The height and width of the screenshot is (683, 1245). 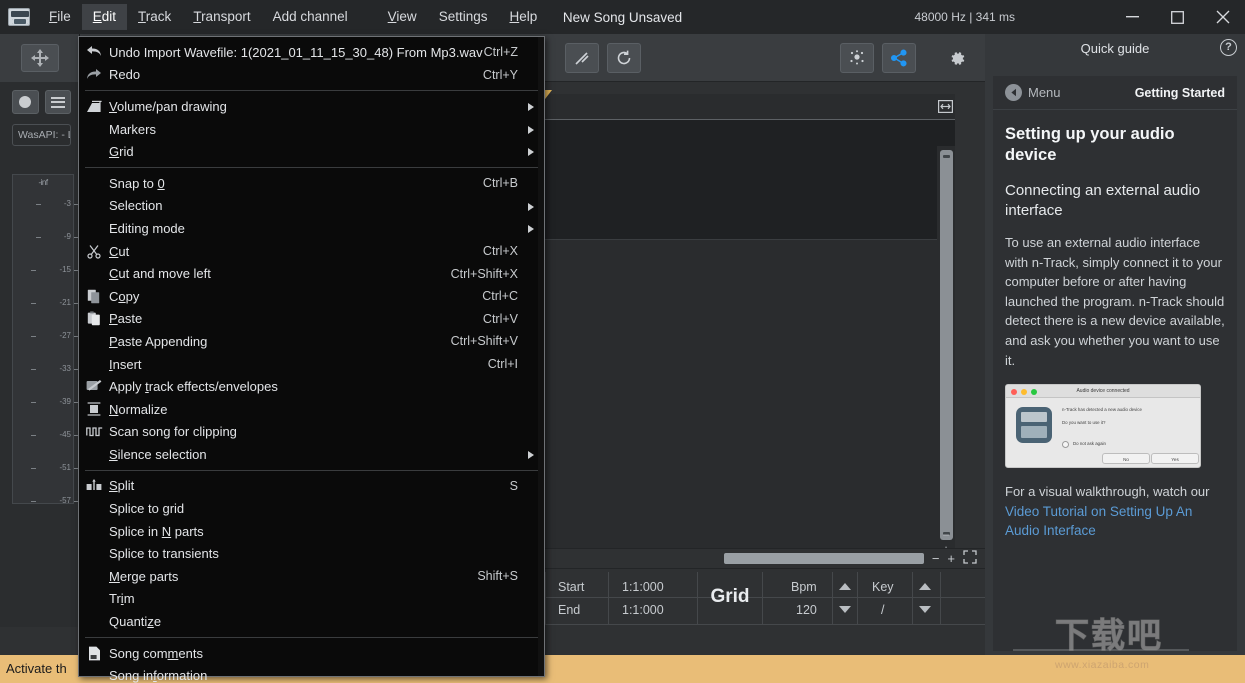 I want to click on menu-item-quantize: Quantize, so click(x=311, y=621).